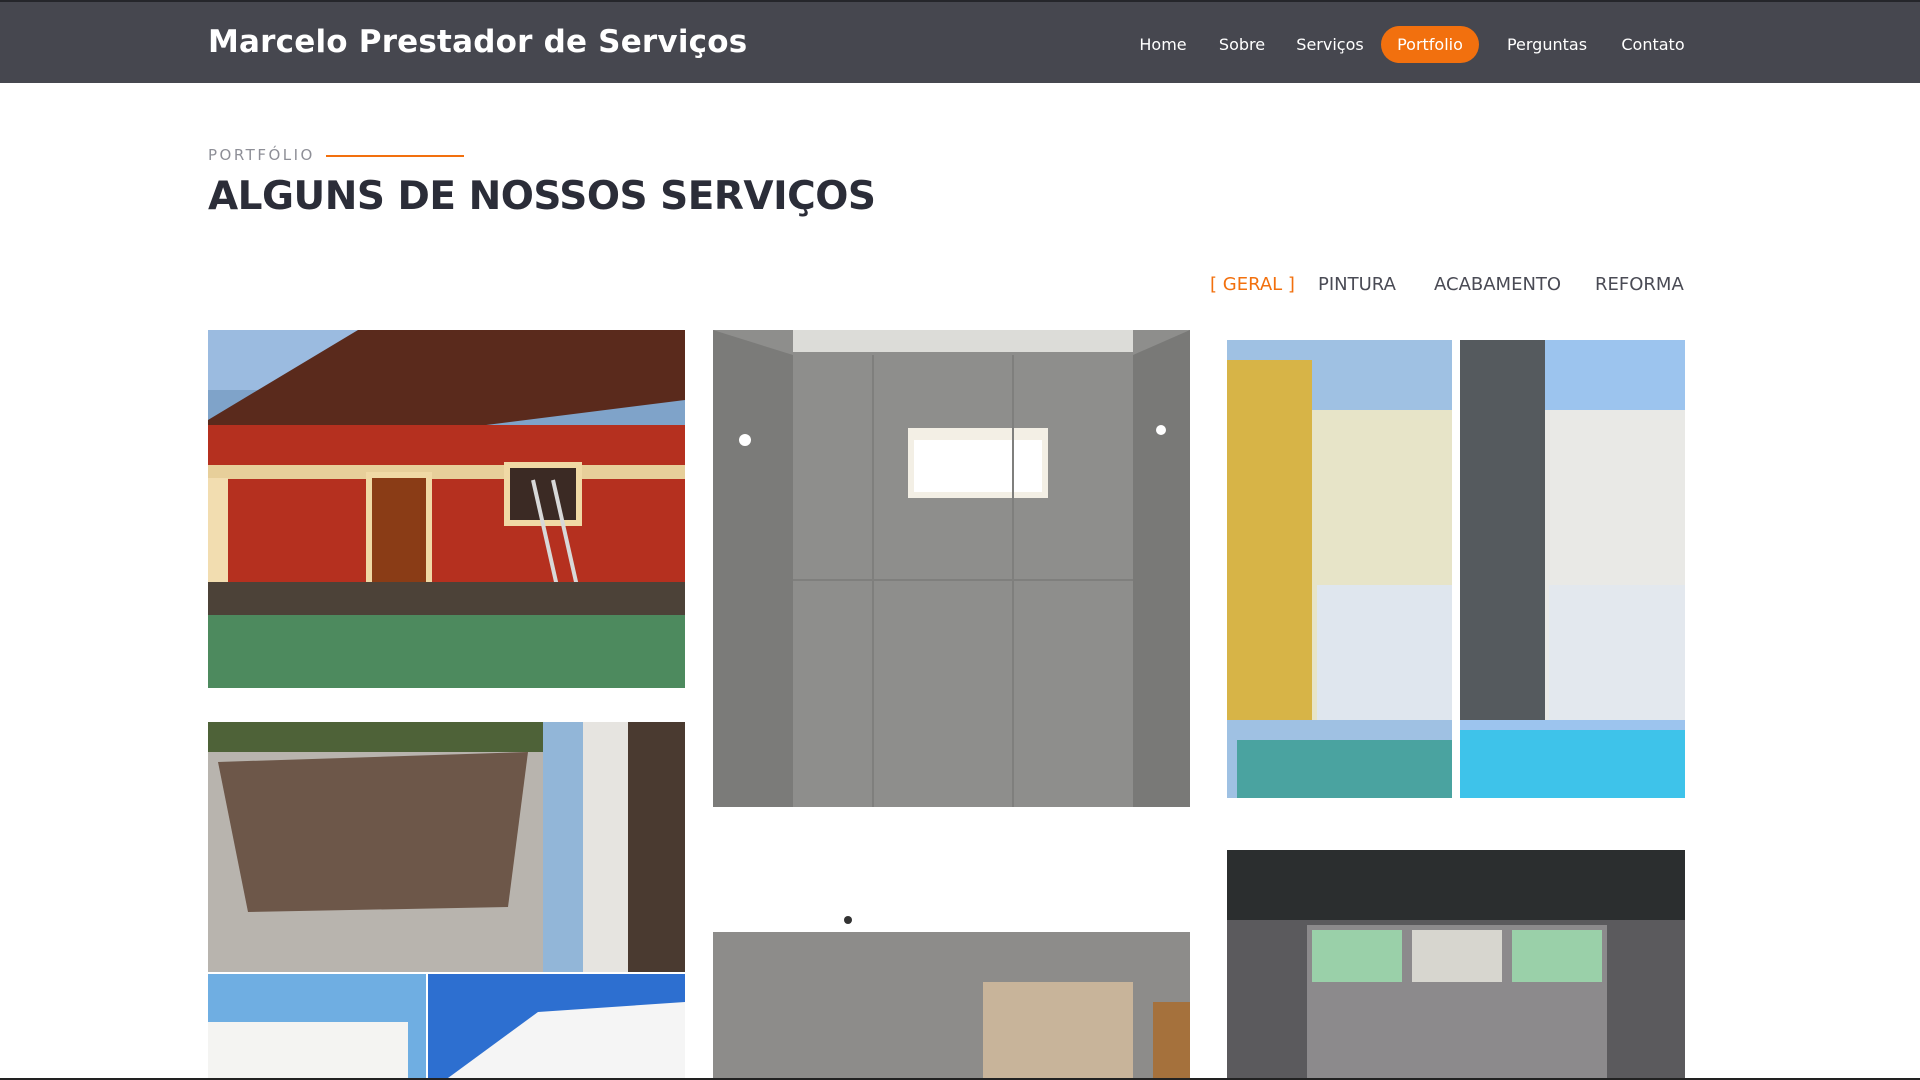  I want to click on portfolio-filters: [ GERAL ] PINTURA ACABAMENTO REFORMA, so click(1445, 289).